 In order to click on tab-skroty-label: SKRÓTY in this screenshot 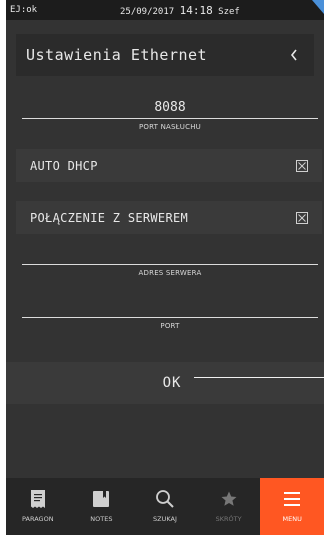, I will do `click(228, 519)`.